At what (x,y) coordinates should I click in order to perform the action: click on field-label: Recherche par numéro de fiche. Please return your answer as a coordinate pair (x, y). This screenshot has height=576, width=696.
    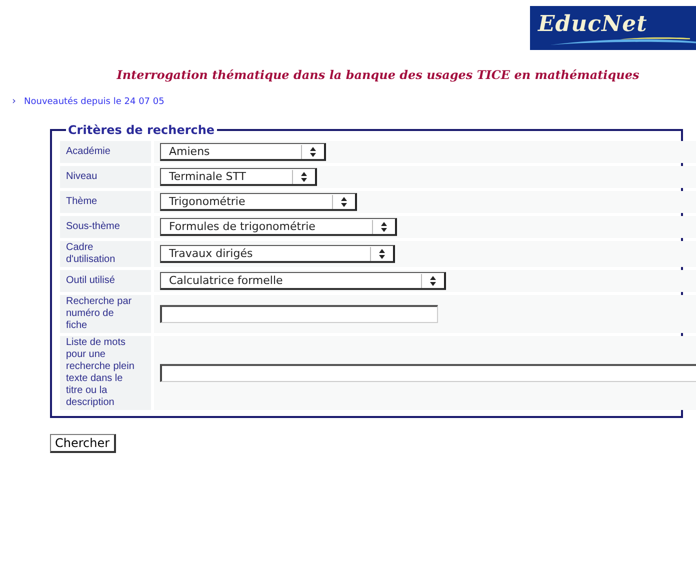
    Looking at the image, I should click on (105, 314).